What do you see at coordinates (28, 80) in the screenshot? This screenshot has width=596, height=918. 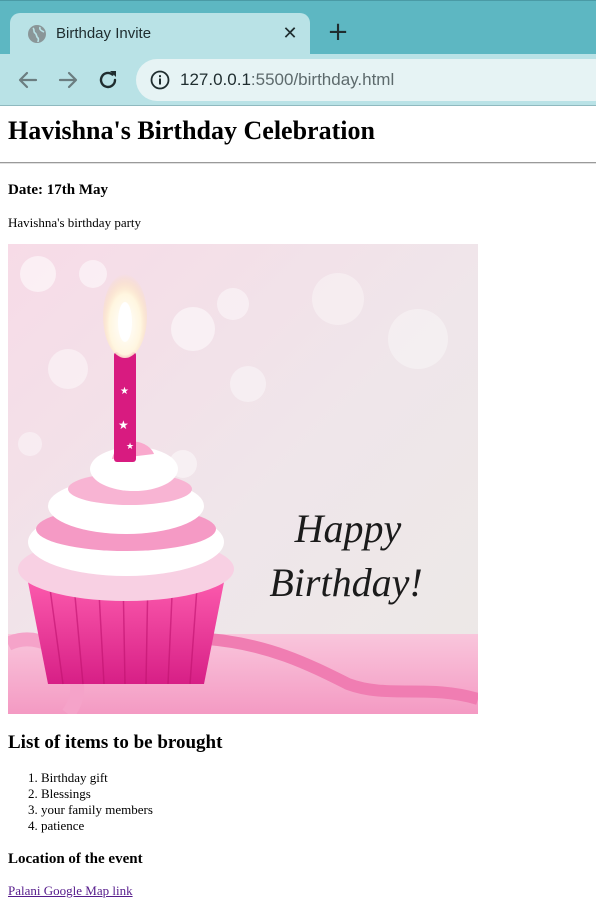 I see `back-arrow-icon` at bounding box center [28, 80].